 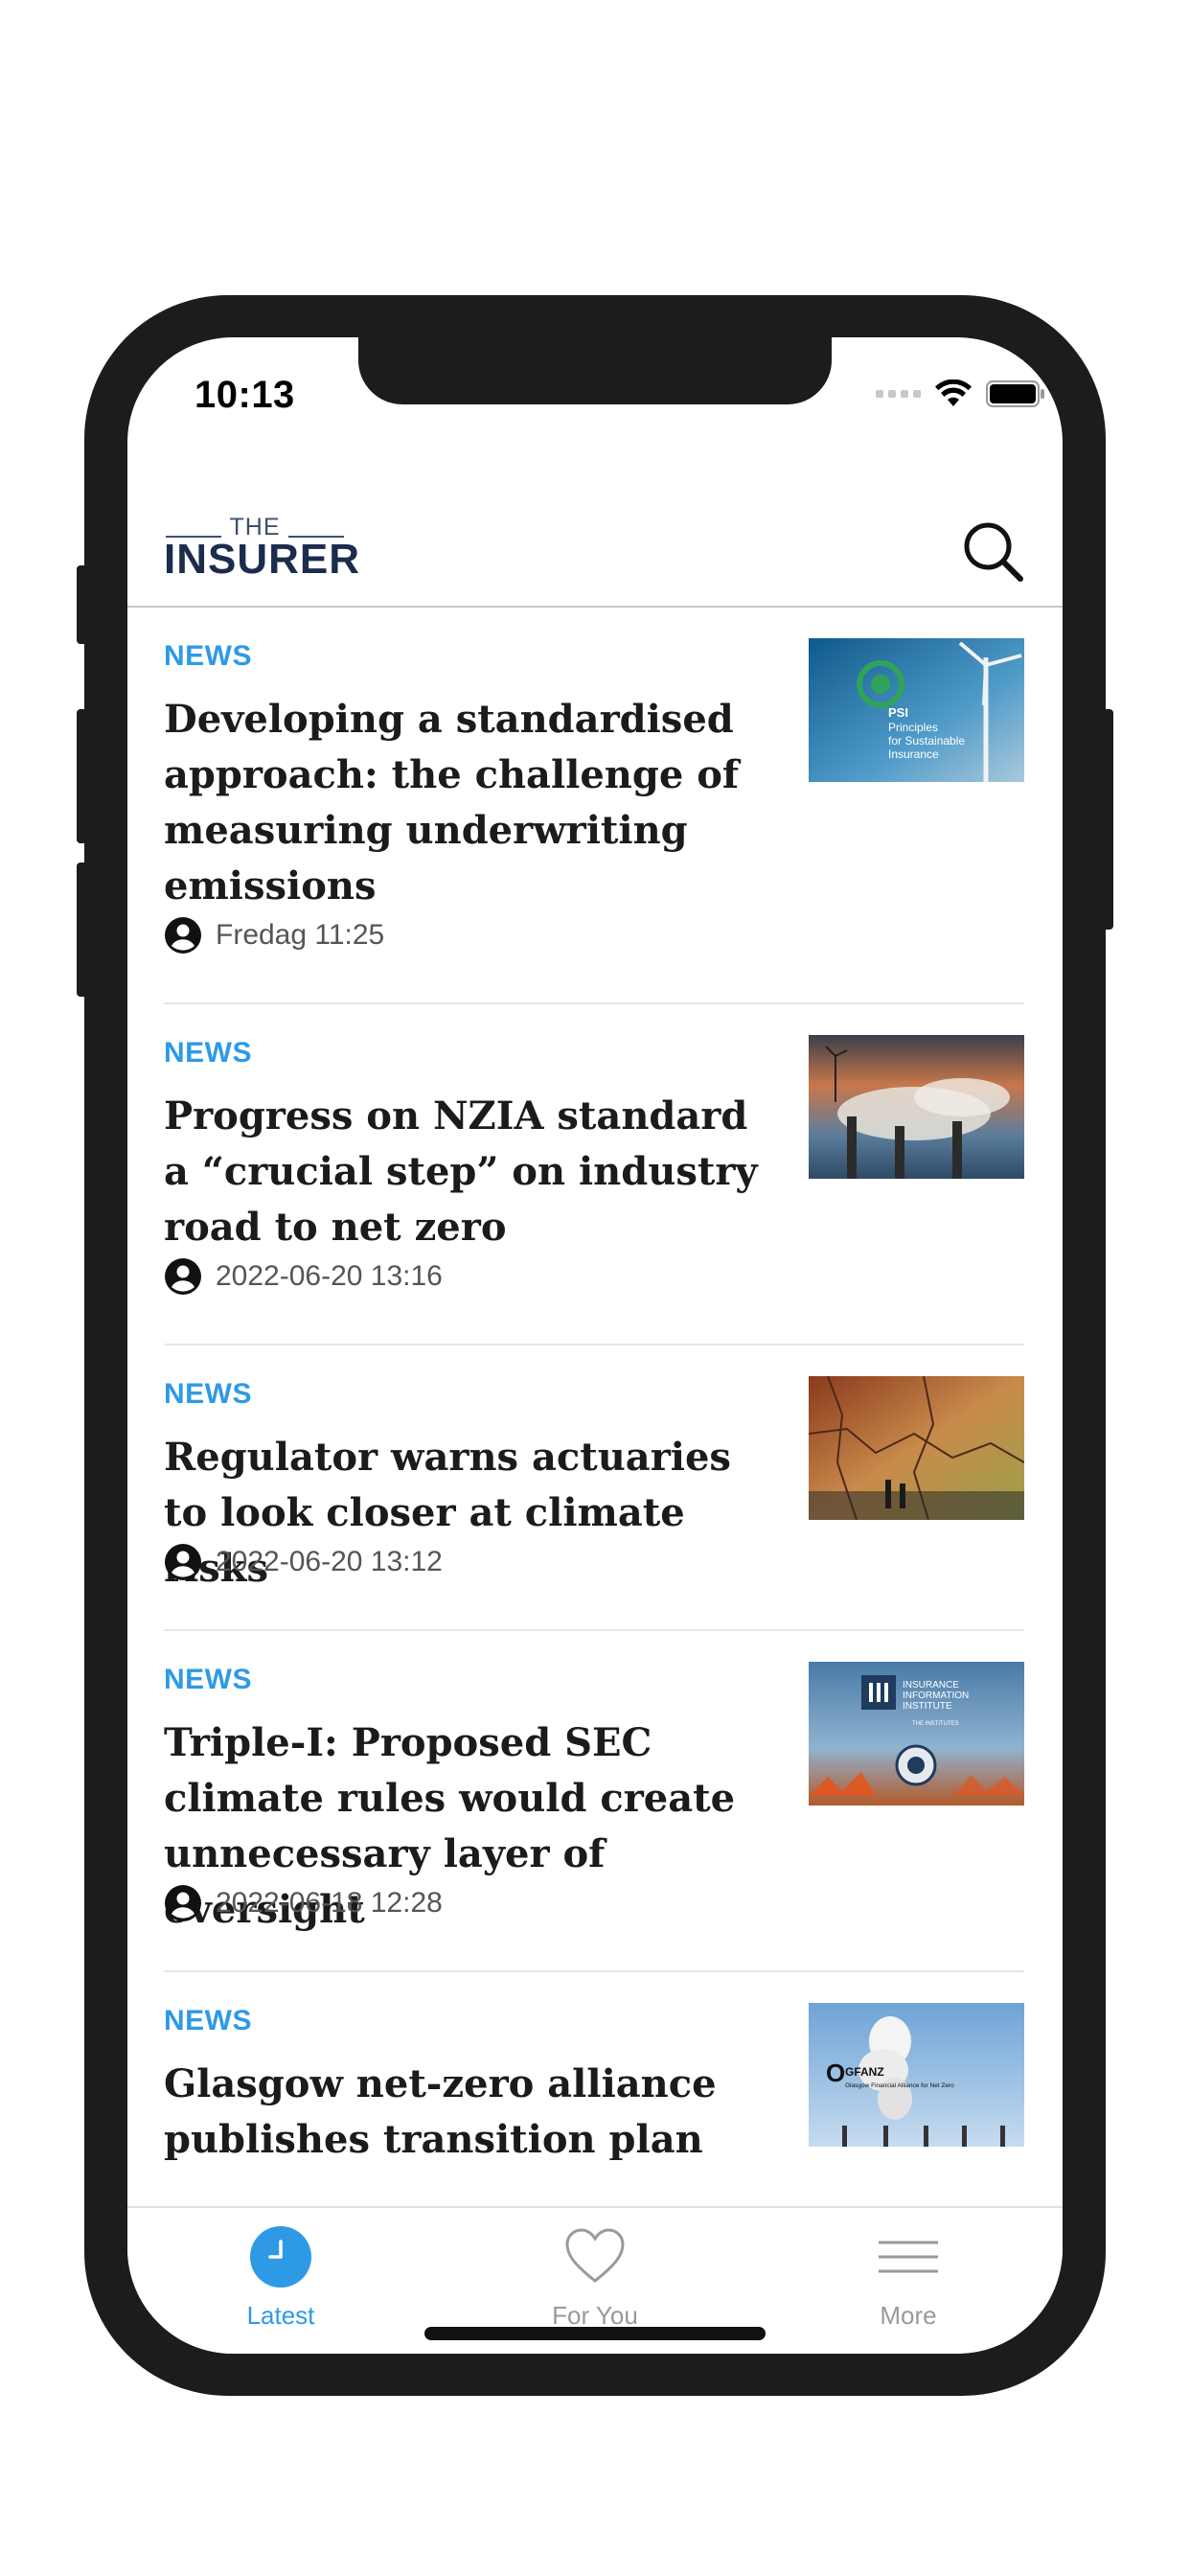 I want to click on svg-text: Principles, so click(x=913, y=727).